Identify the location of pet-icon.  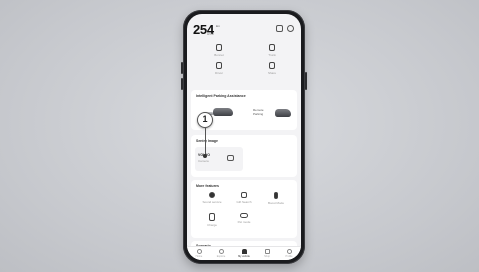
(244, 215).